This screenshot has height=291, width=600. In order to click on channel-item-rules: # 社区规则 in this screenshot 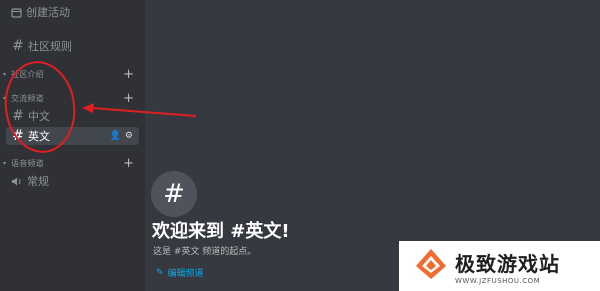, I will do `click(72, 46)`.